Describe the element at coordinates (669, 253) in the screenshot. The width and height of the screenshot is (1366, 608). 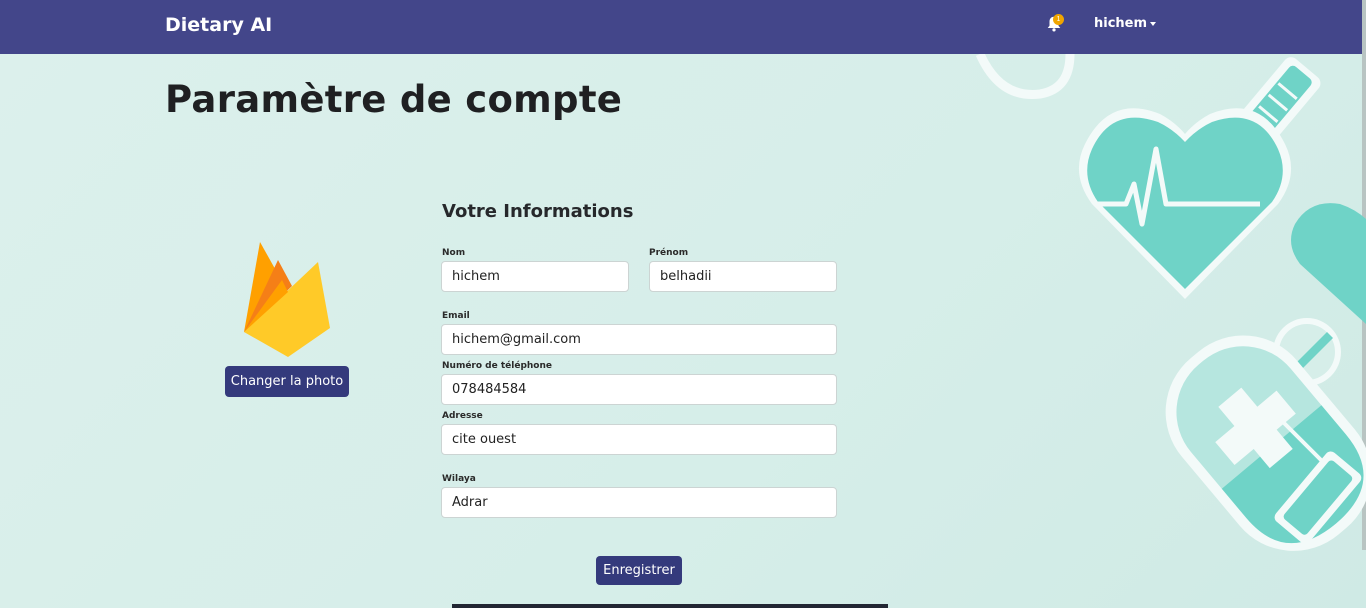
I see `prenom-label: Prénom` at that location.